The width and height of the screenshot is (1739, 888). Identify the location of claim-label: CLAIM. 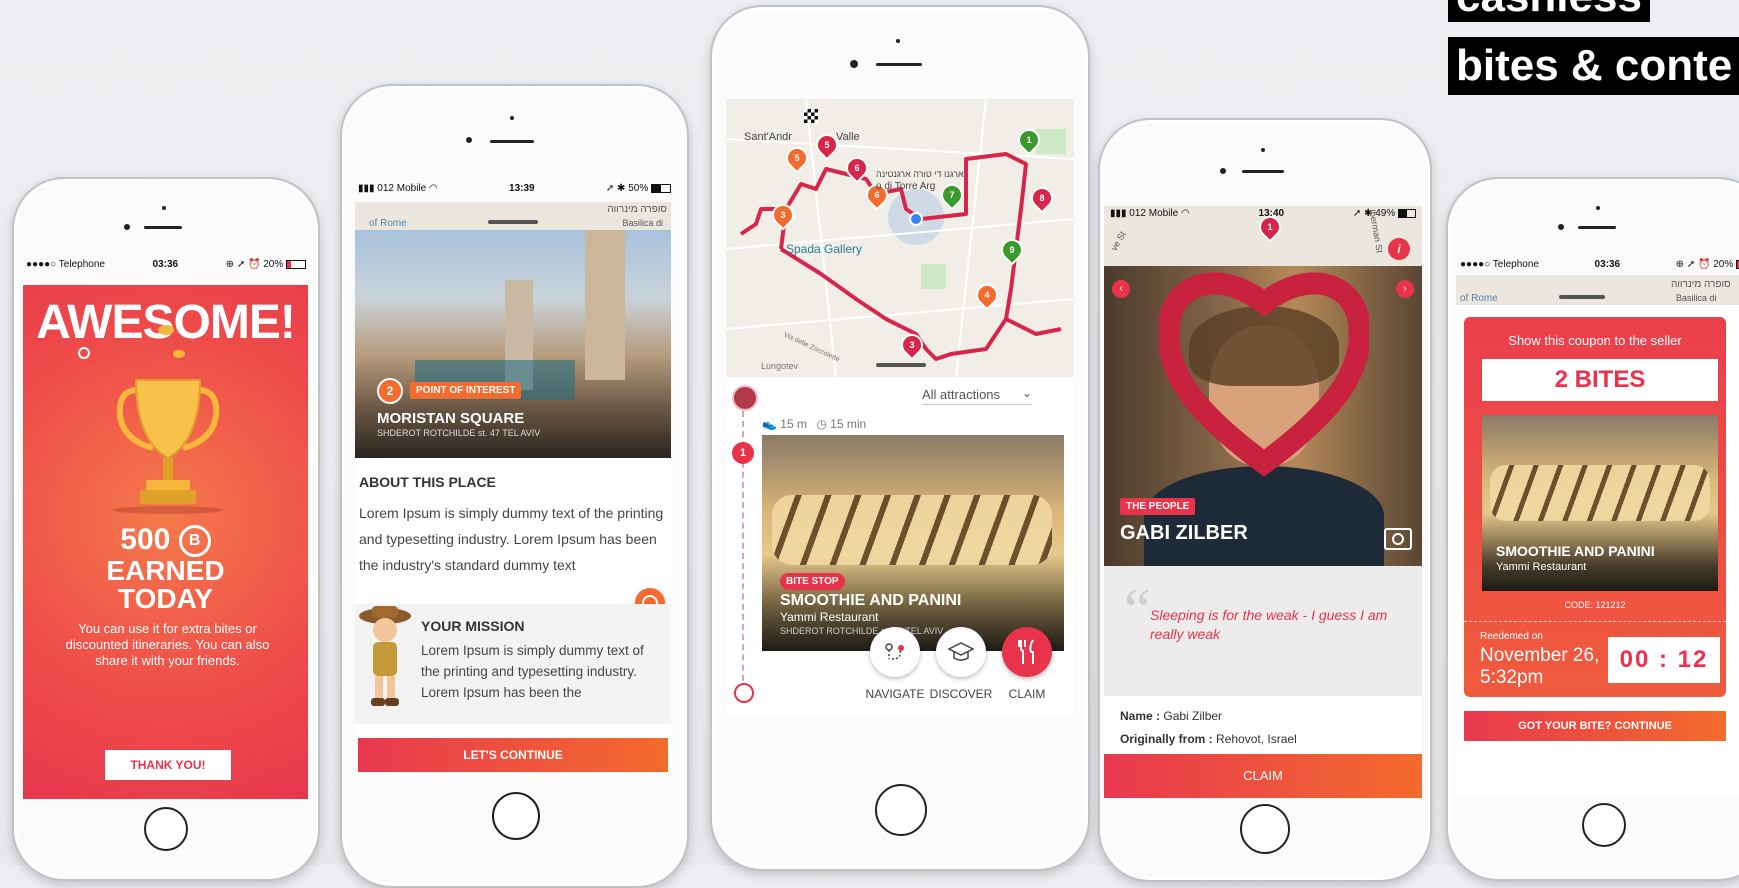
(1027, 694).